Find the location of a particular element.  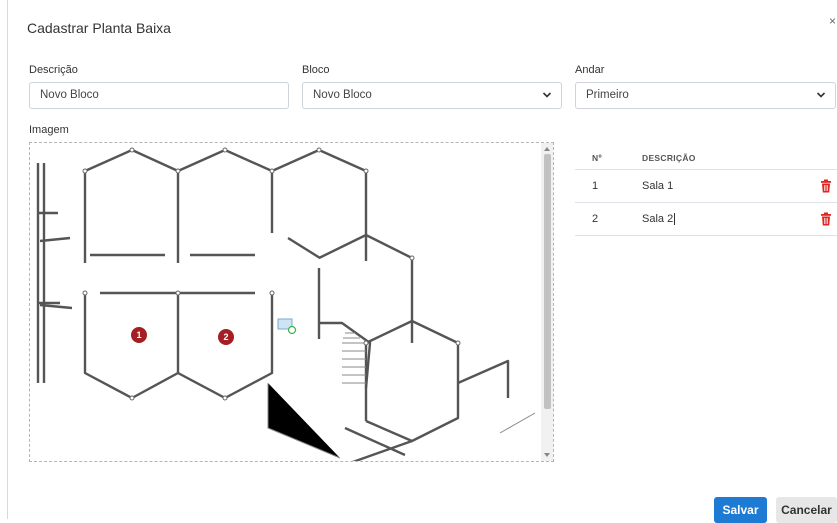

text-cursor is located at coordinates (675, 219).